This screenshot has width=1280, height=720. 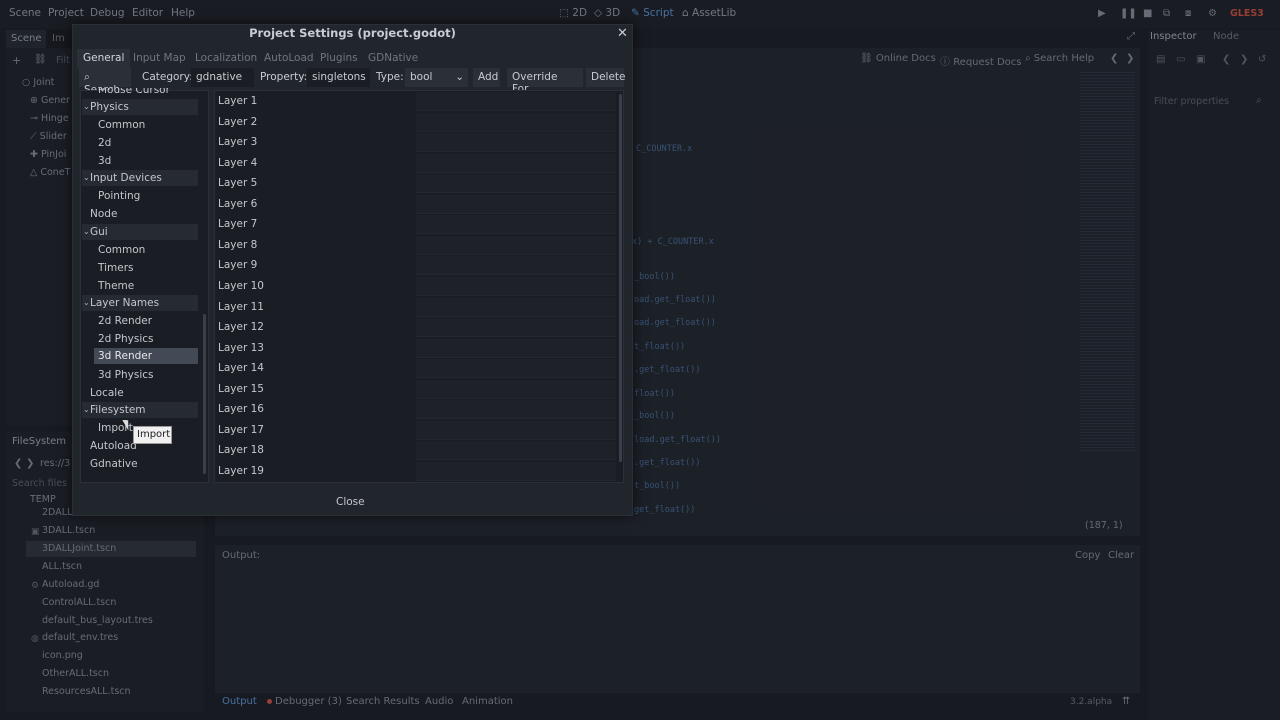 What do you see at coordinates (146, 356) in the screenshot?
I see `tree-item-3d-render: 3d Render` at bounding box center [146, 356].